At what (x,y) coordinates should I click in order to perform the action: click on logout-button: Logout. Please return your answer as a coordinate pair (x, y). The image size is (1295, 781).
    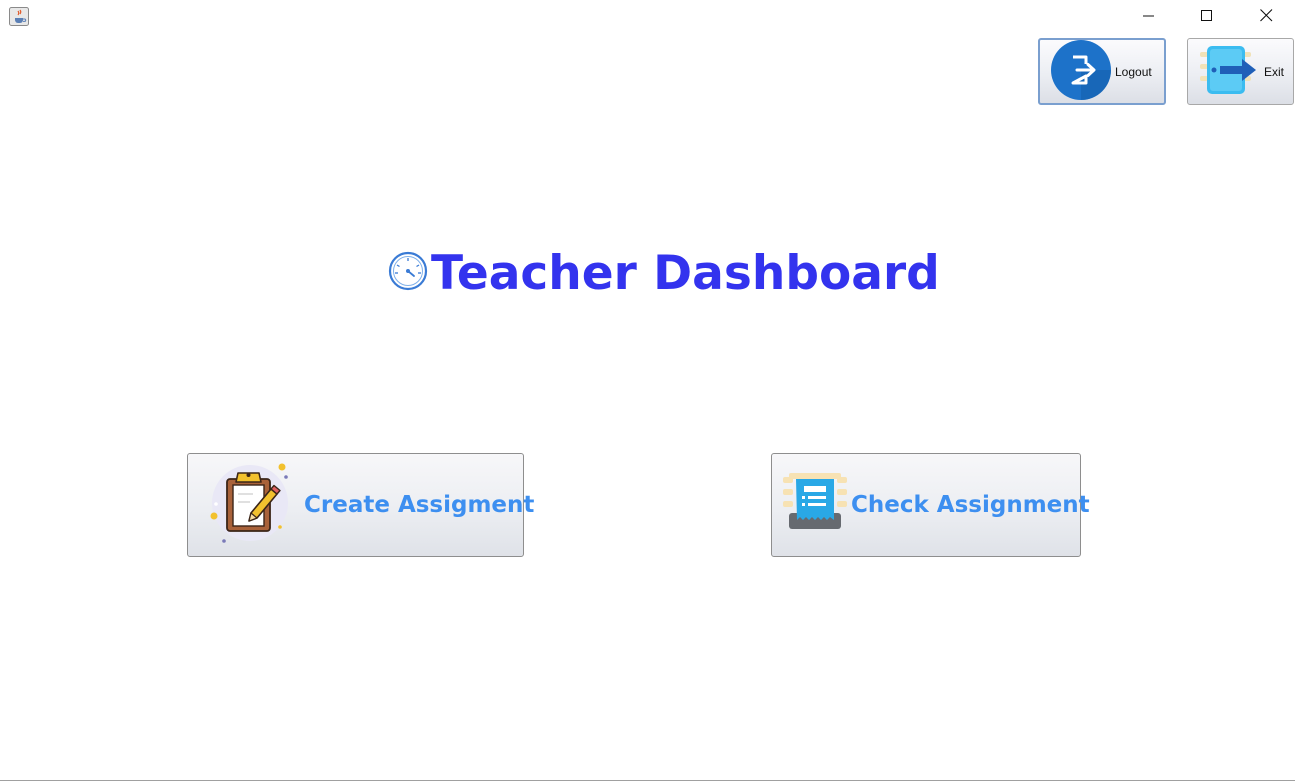
    Looking at the image, I should click on (1102, 71).